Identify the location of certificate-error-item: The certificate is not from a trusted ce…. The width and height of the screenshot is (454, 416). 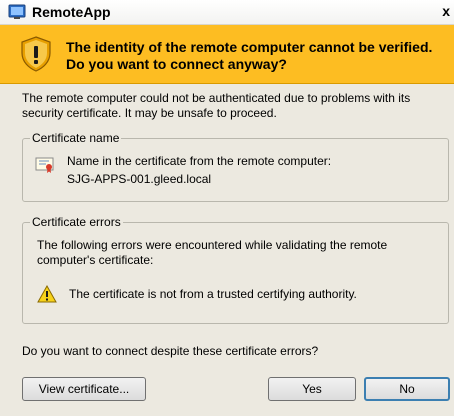
(213, 294).